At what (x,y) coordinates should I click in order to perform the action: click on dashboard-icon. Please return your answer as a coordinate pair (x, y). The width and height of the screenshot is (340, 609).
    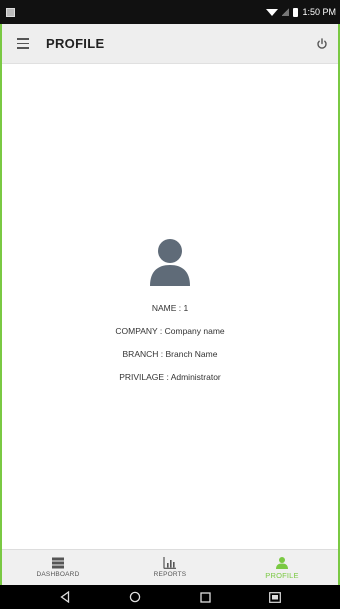
    Looking at the image, I should click on (58, 563).